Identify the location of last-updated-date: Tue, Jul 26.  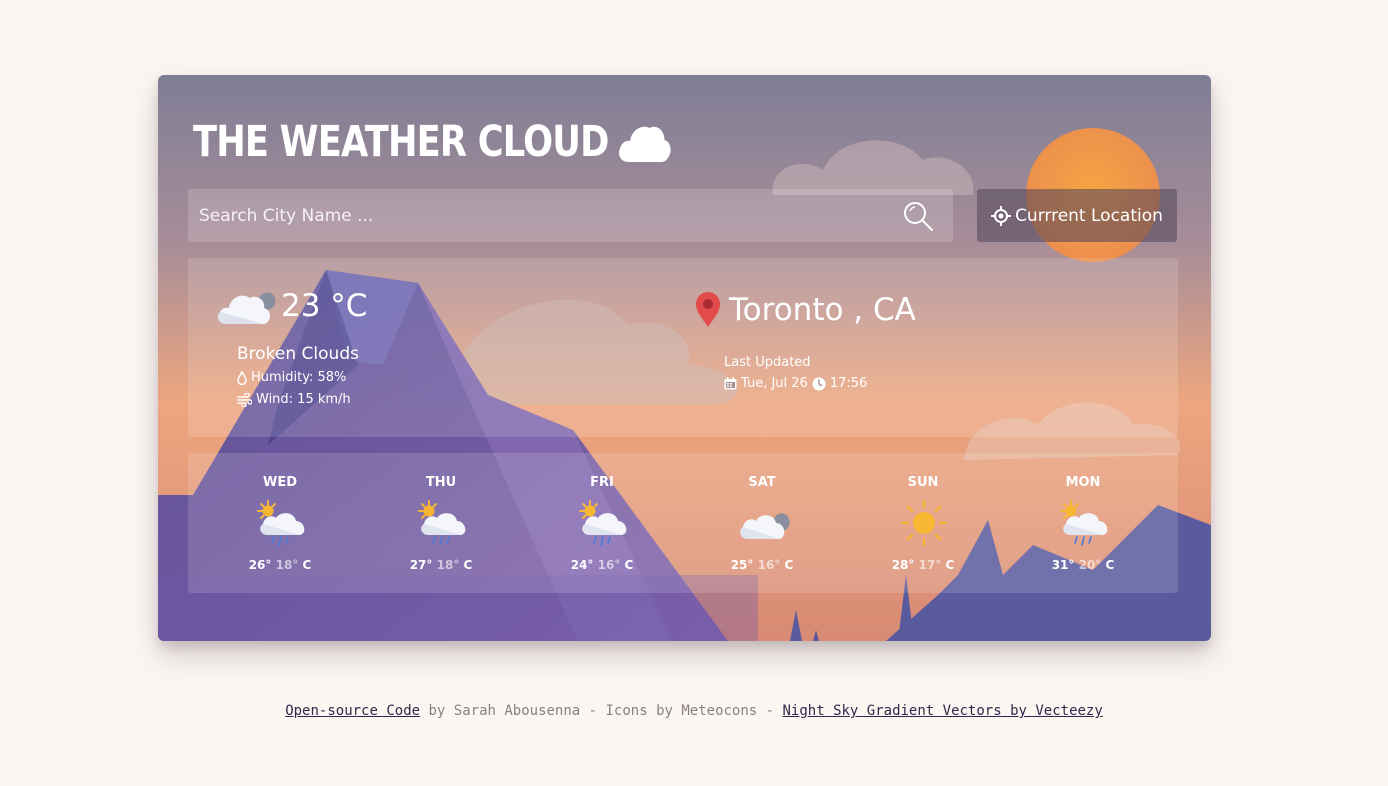
(774, 383).